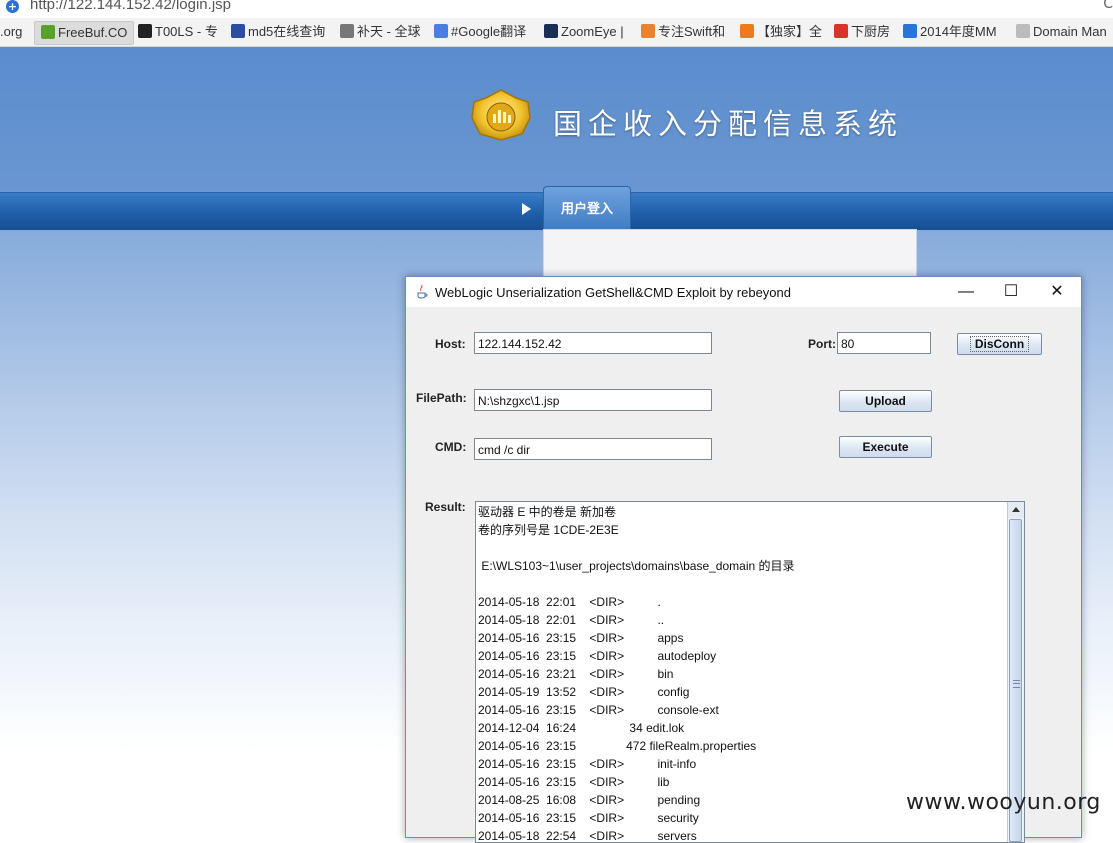  I want to click on bookmark-label: 【独家】全, so click(790, 31).